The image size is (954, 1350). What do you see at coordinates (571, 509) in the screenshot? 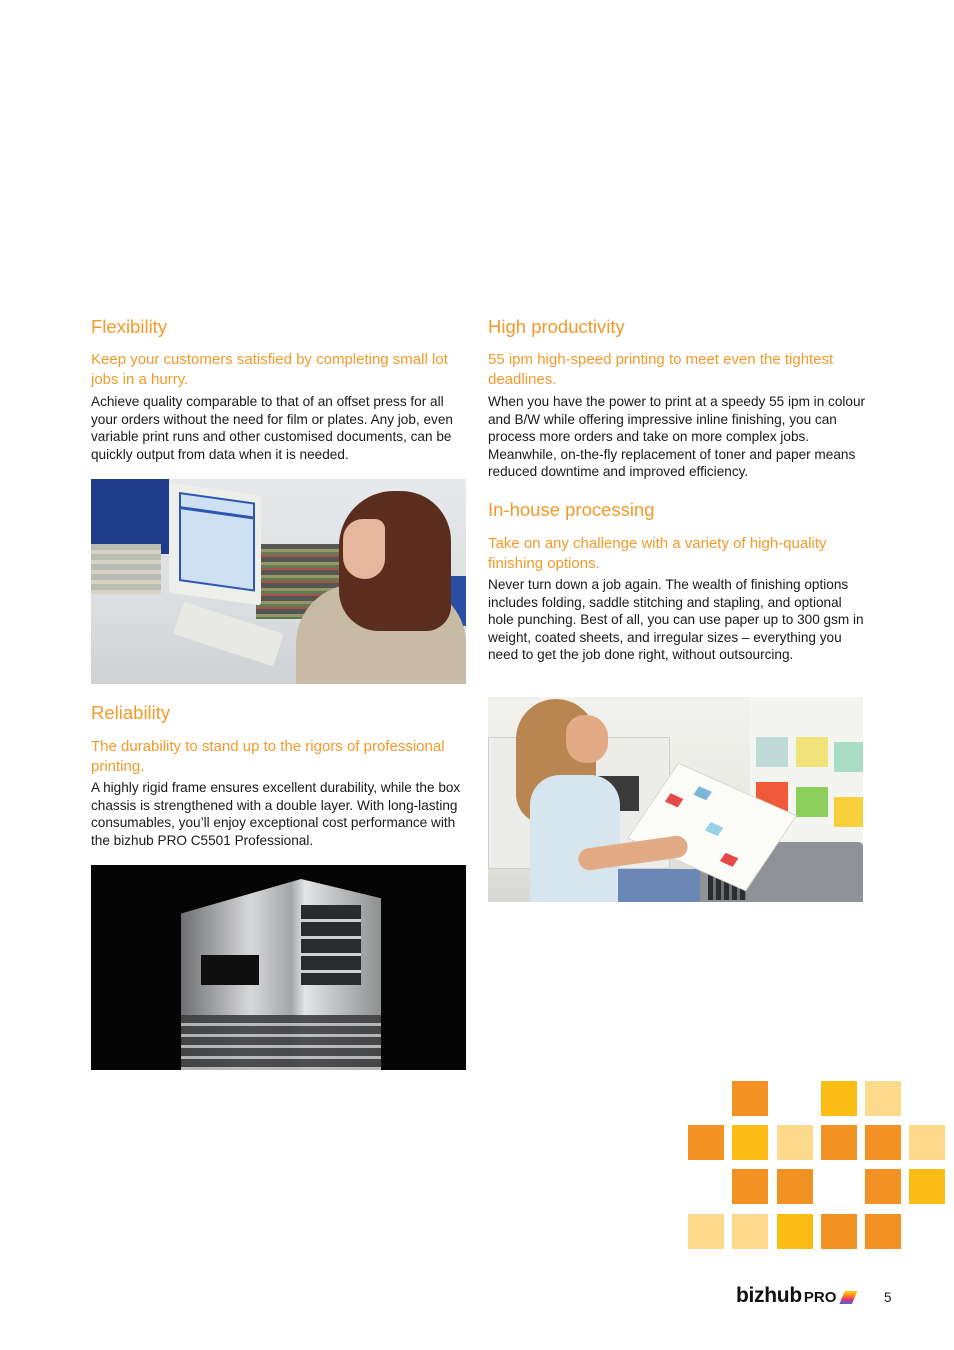
I see `inhouse-title: In-house processing` at bounding box center [571, 509].